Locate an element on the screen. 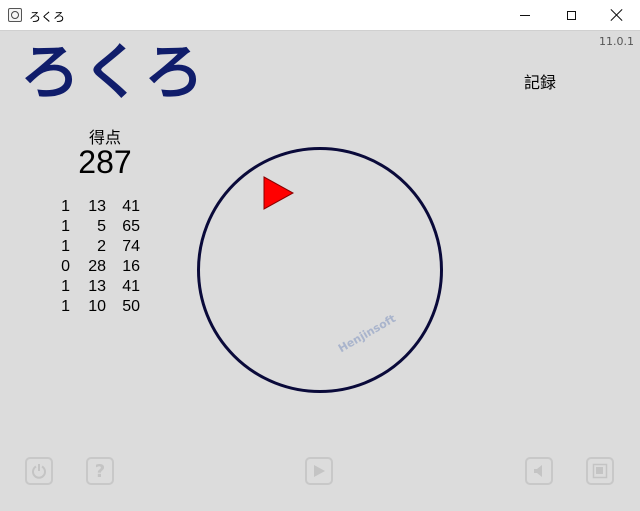  title-bar: ろくろ is located at coordinates (320, 15).